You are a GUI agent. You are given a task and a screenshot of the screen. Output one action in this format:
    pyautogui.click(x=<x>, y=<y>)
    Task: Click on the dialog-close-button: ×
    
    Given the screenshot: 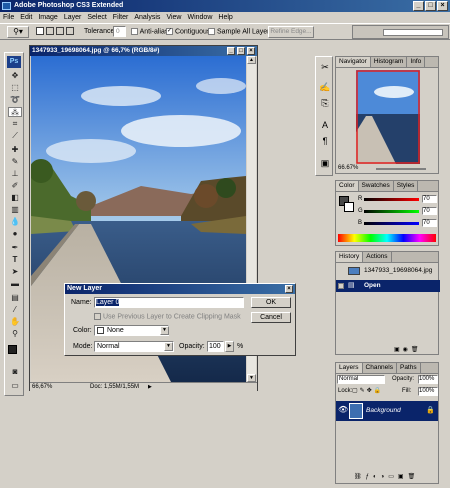 What is the action you would take?
    pyautogui.click(x=289, y=289)
    